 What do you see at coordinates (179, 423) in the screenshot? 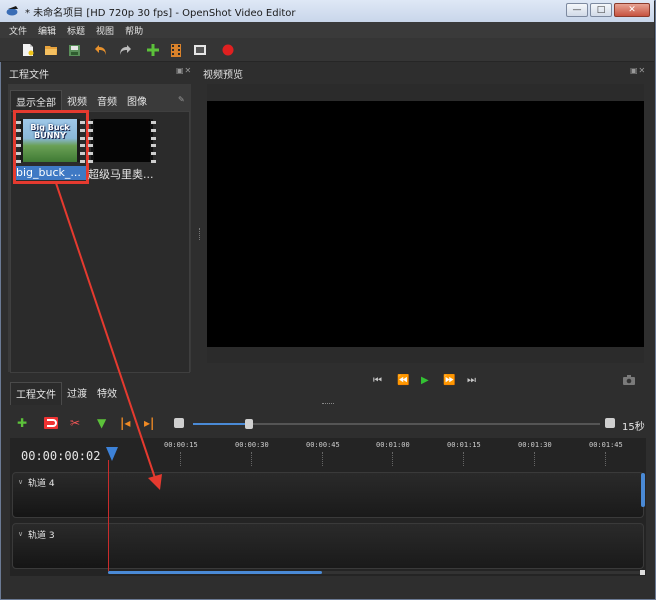
I see `zoom-out-icon` at bounding box center [179, 423].